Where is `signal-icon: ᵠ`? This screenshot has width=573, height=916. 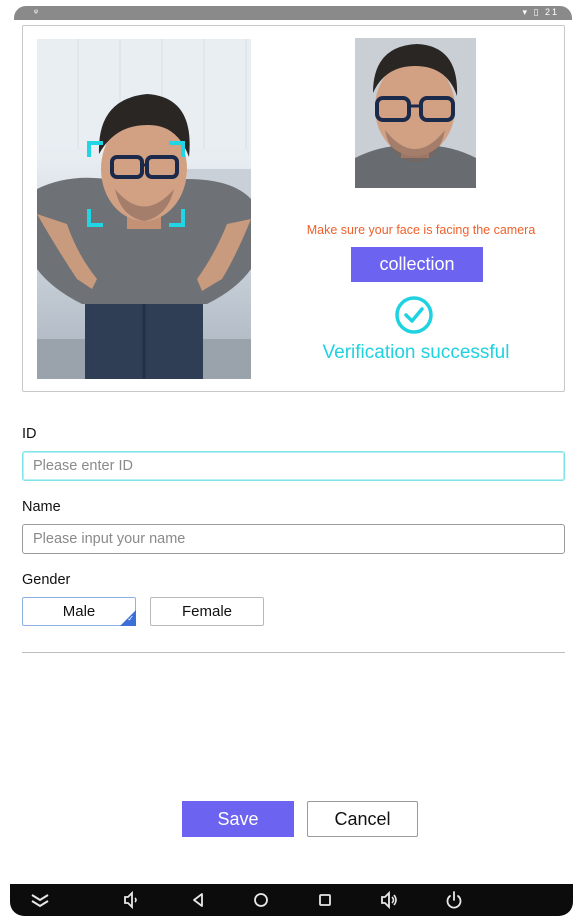
signal-icon: ᵠ is located at coordinates (36, 12).